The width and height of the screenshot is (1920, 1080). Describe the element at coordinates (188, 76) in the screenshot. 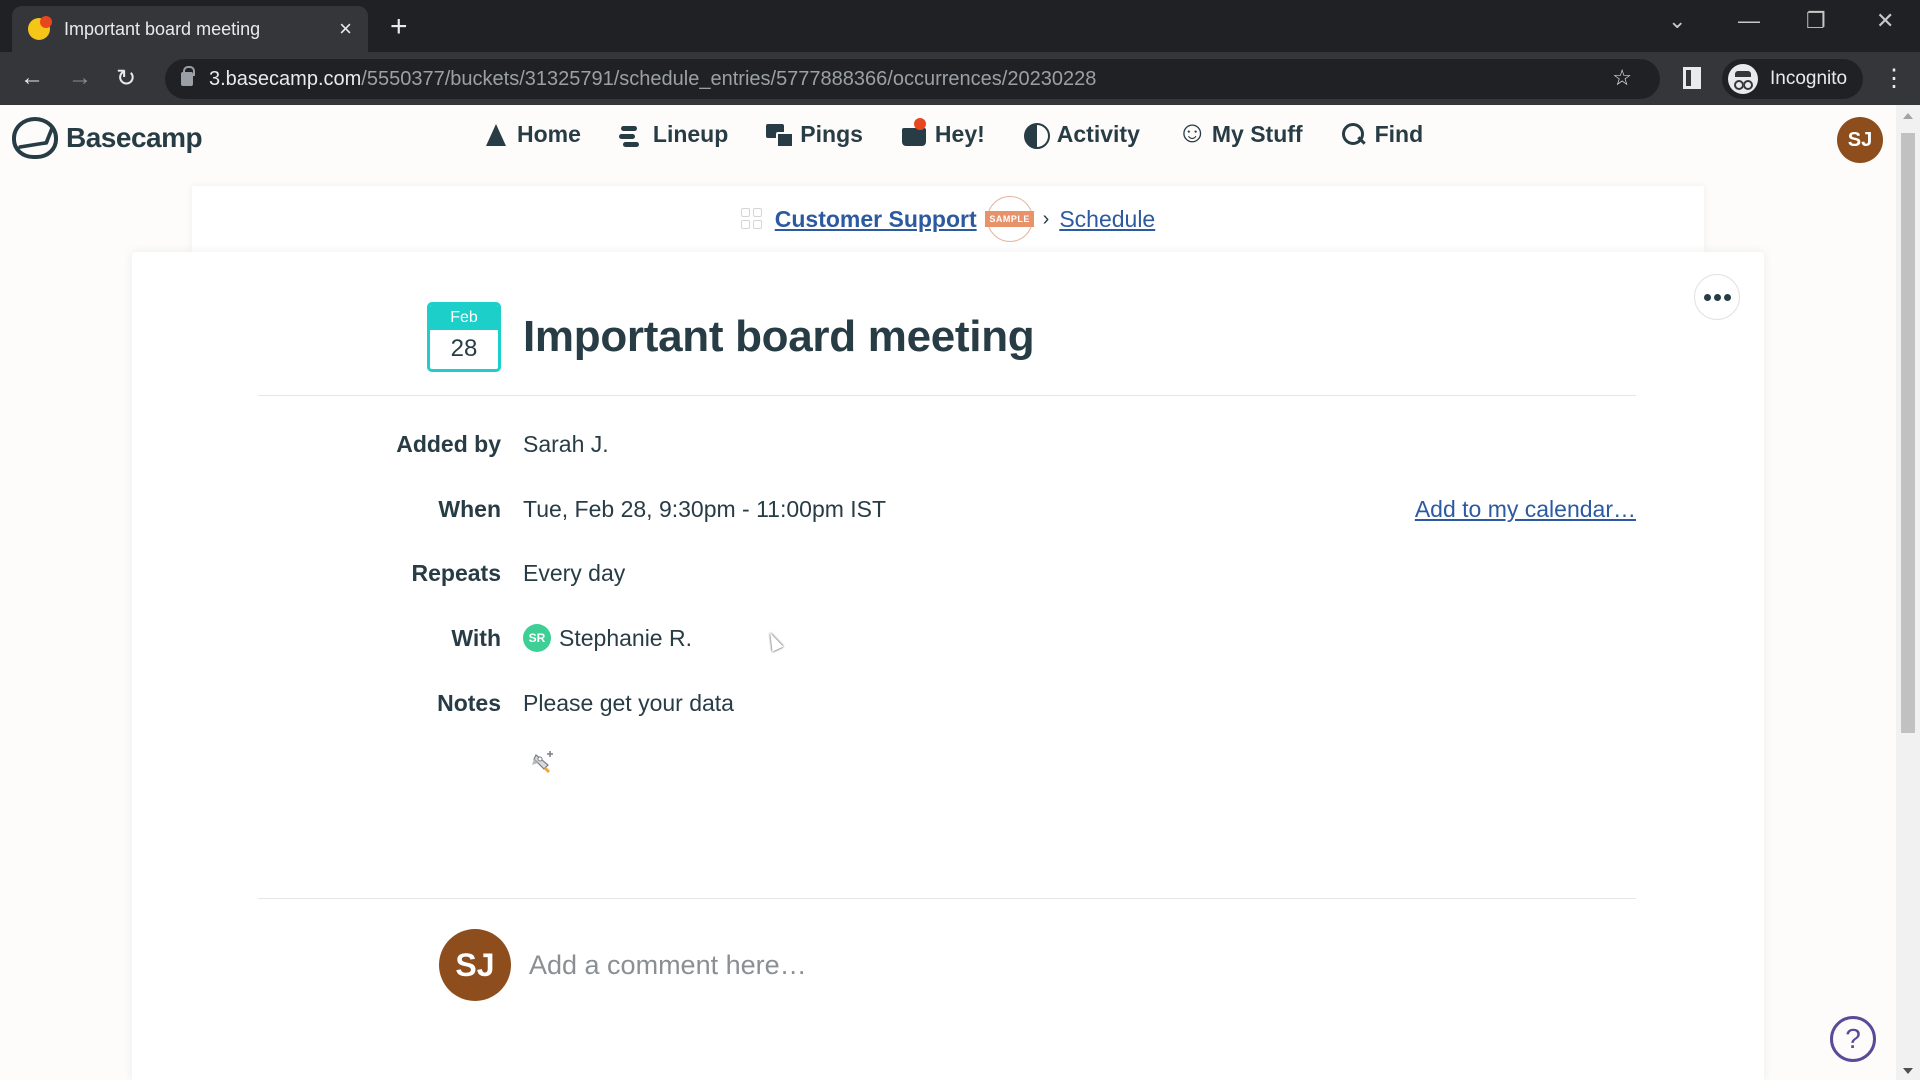

I see `lock-icon` at that location.